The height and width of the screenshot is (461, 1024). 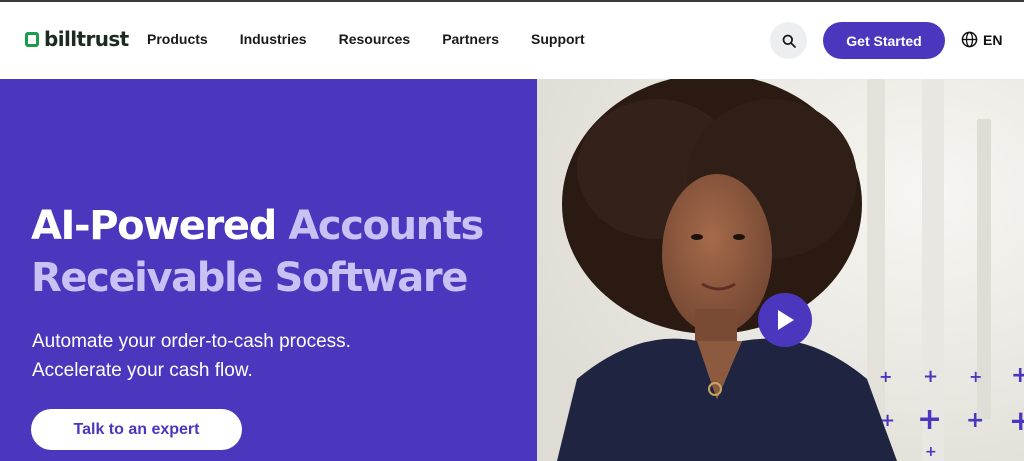 I want to click on headline-white: AI-Powered, so click(x=160, y=226).